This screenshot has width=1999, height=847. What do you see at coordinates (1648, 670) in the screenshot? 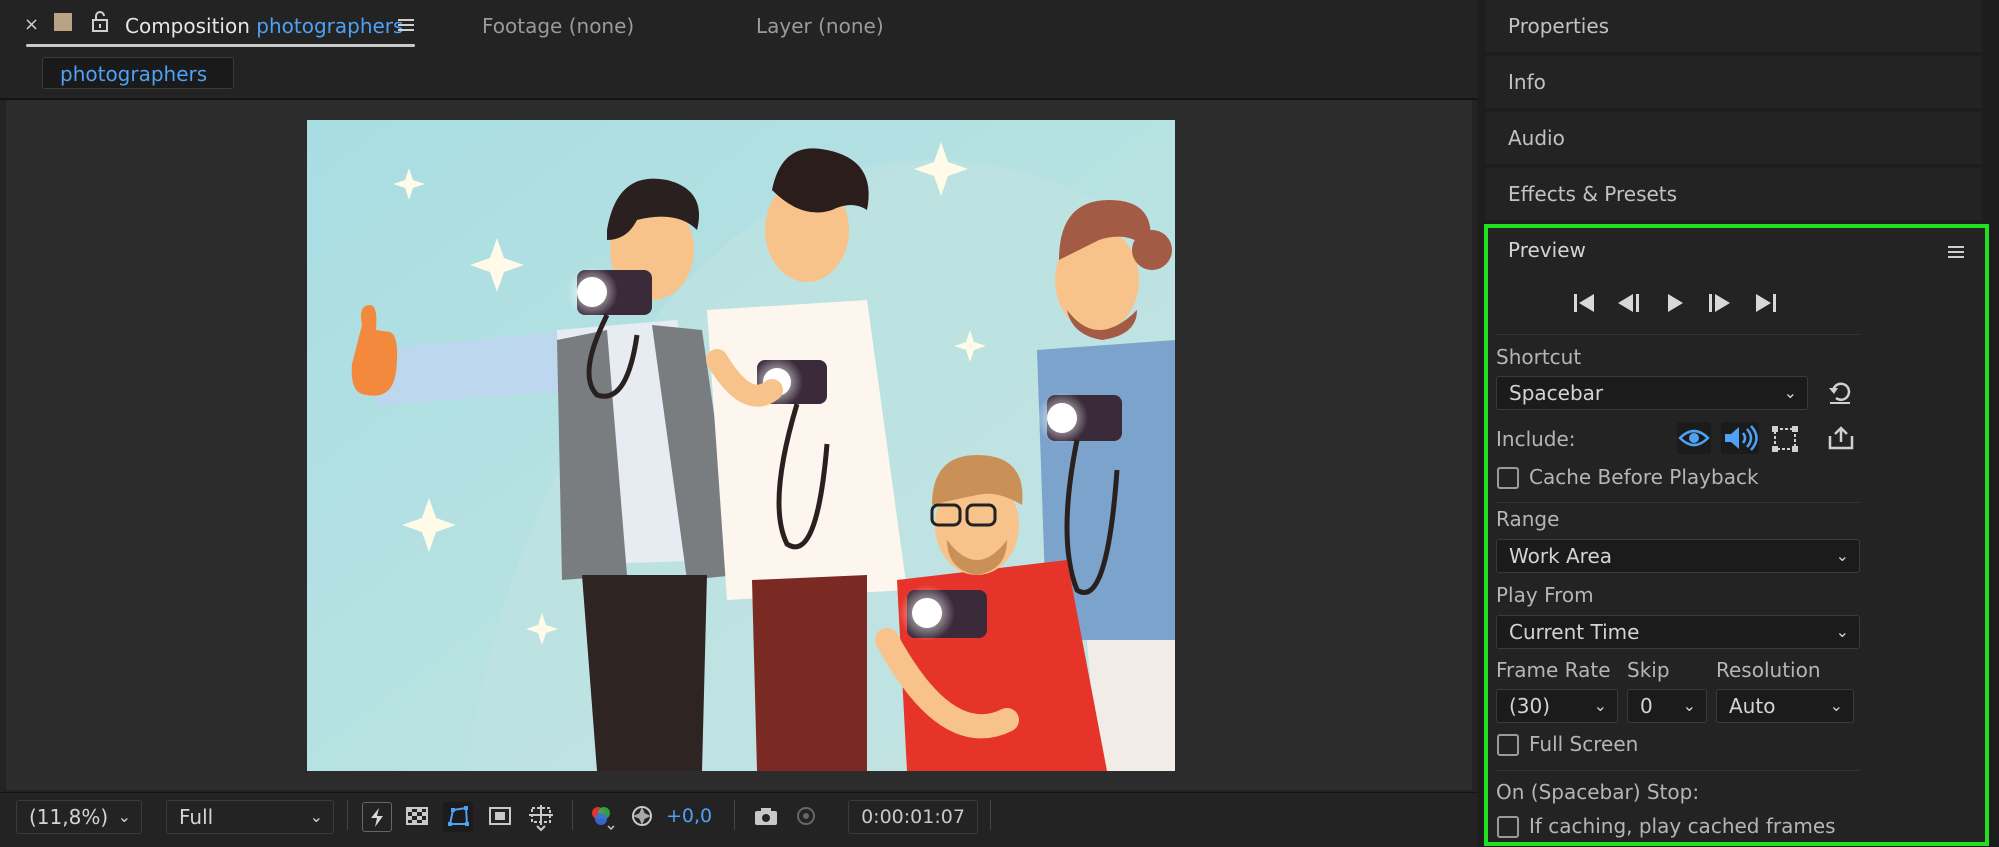
I see `skip-label: Skip` at bounding box center [1648, 670].